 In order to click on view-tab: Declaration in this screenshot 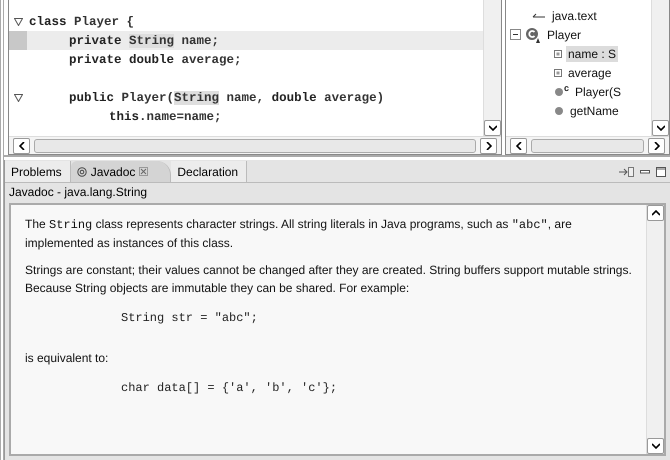, I will do `click(209, 171)`.